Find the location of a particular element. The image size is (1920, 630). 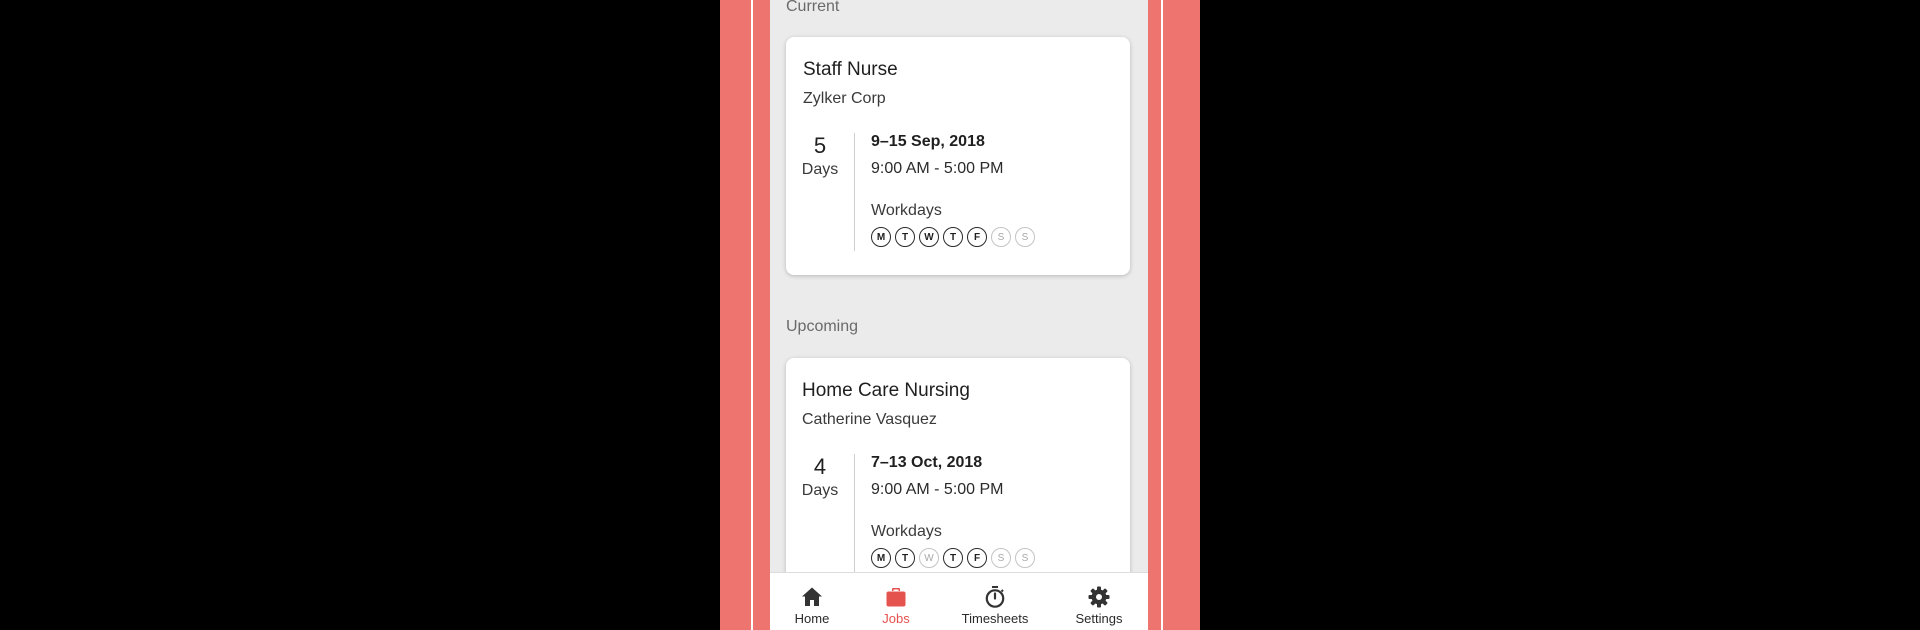

tab-timesheets: Timesheets is located at coordinates (995, 605).